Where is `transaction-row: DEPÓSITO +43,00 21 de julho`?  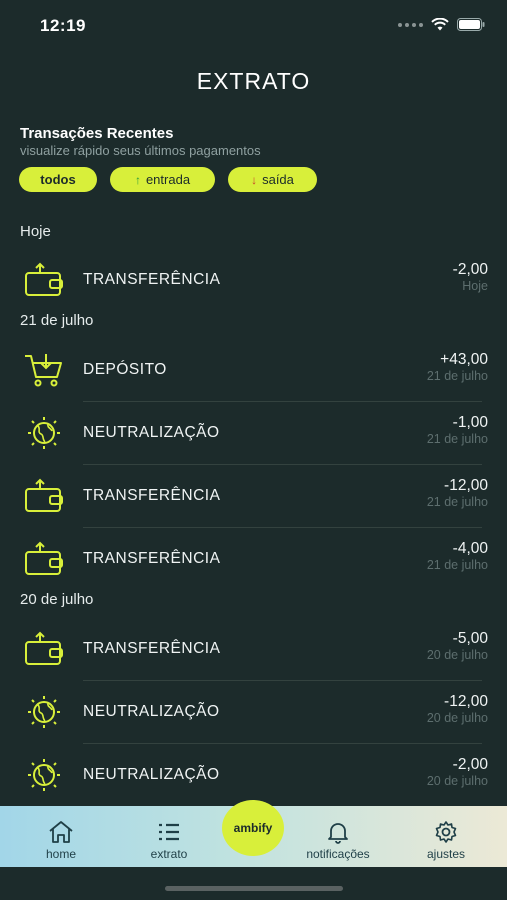
transaction-row: DEPÓSITO +43,00 21 de julho is located at coordinates (255, 371).